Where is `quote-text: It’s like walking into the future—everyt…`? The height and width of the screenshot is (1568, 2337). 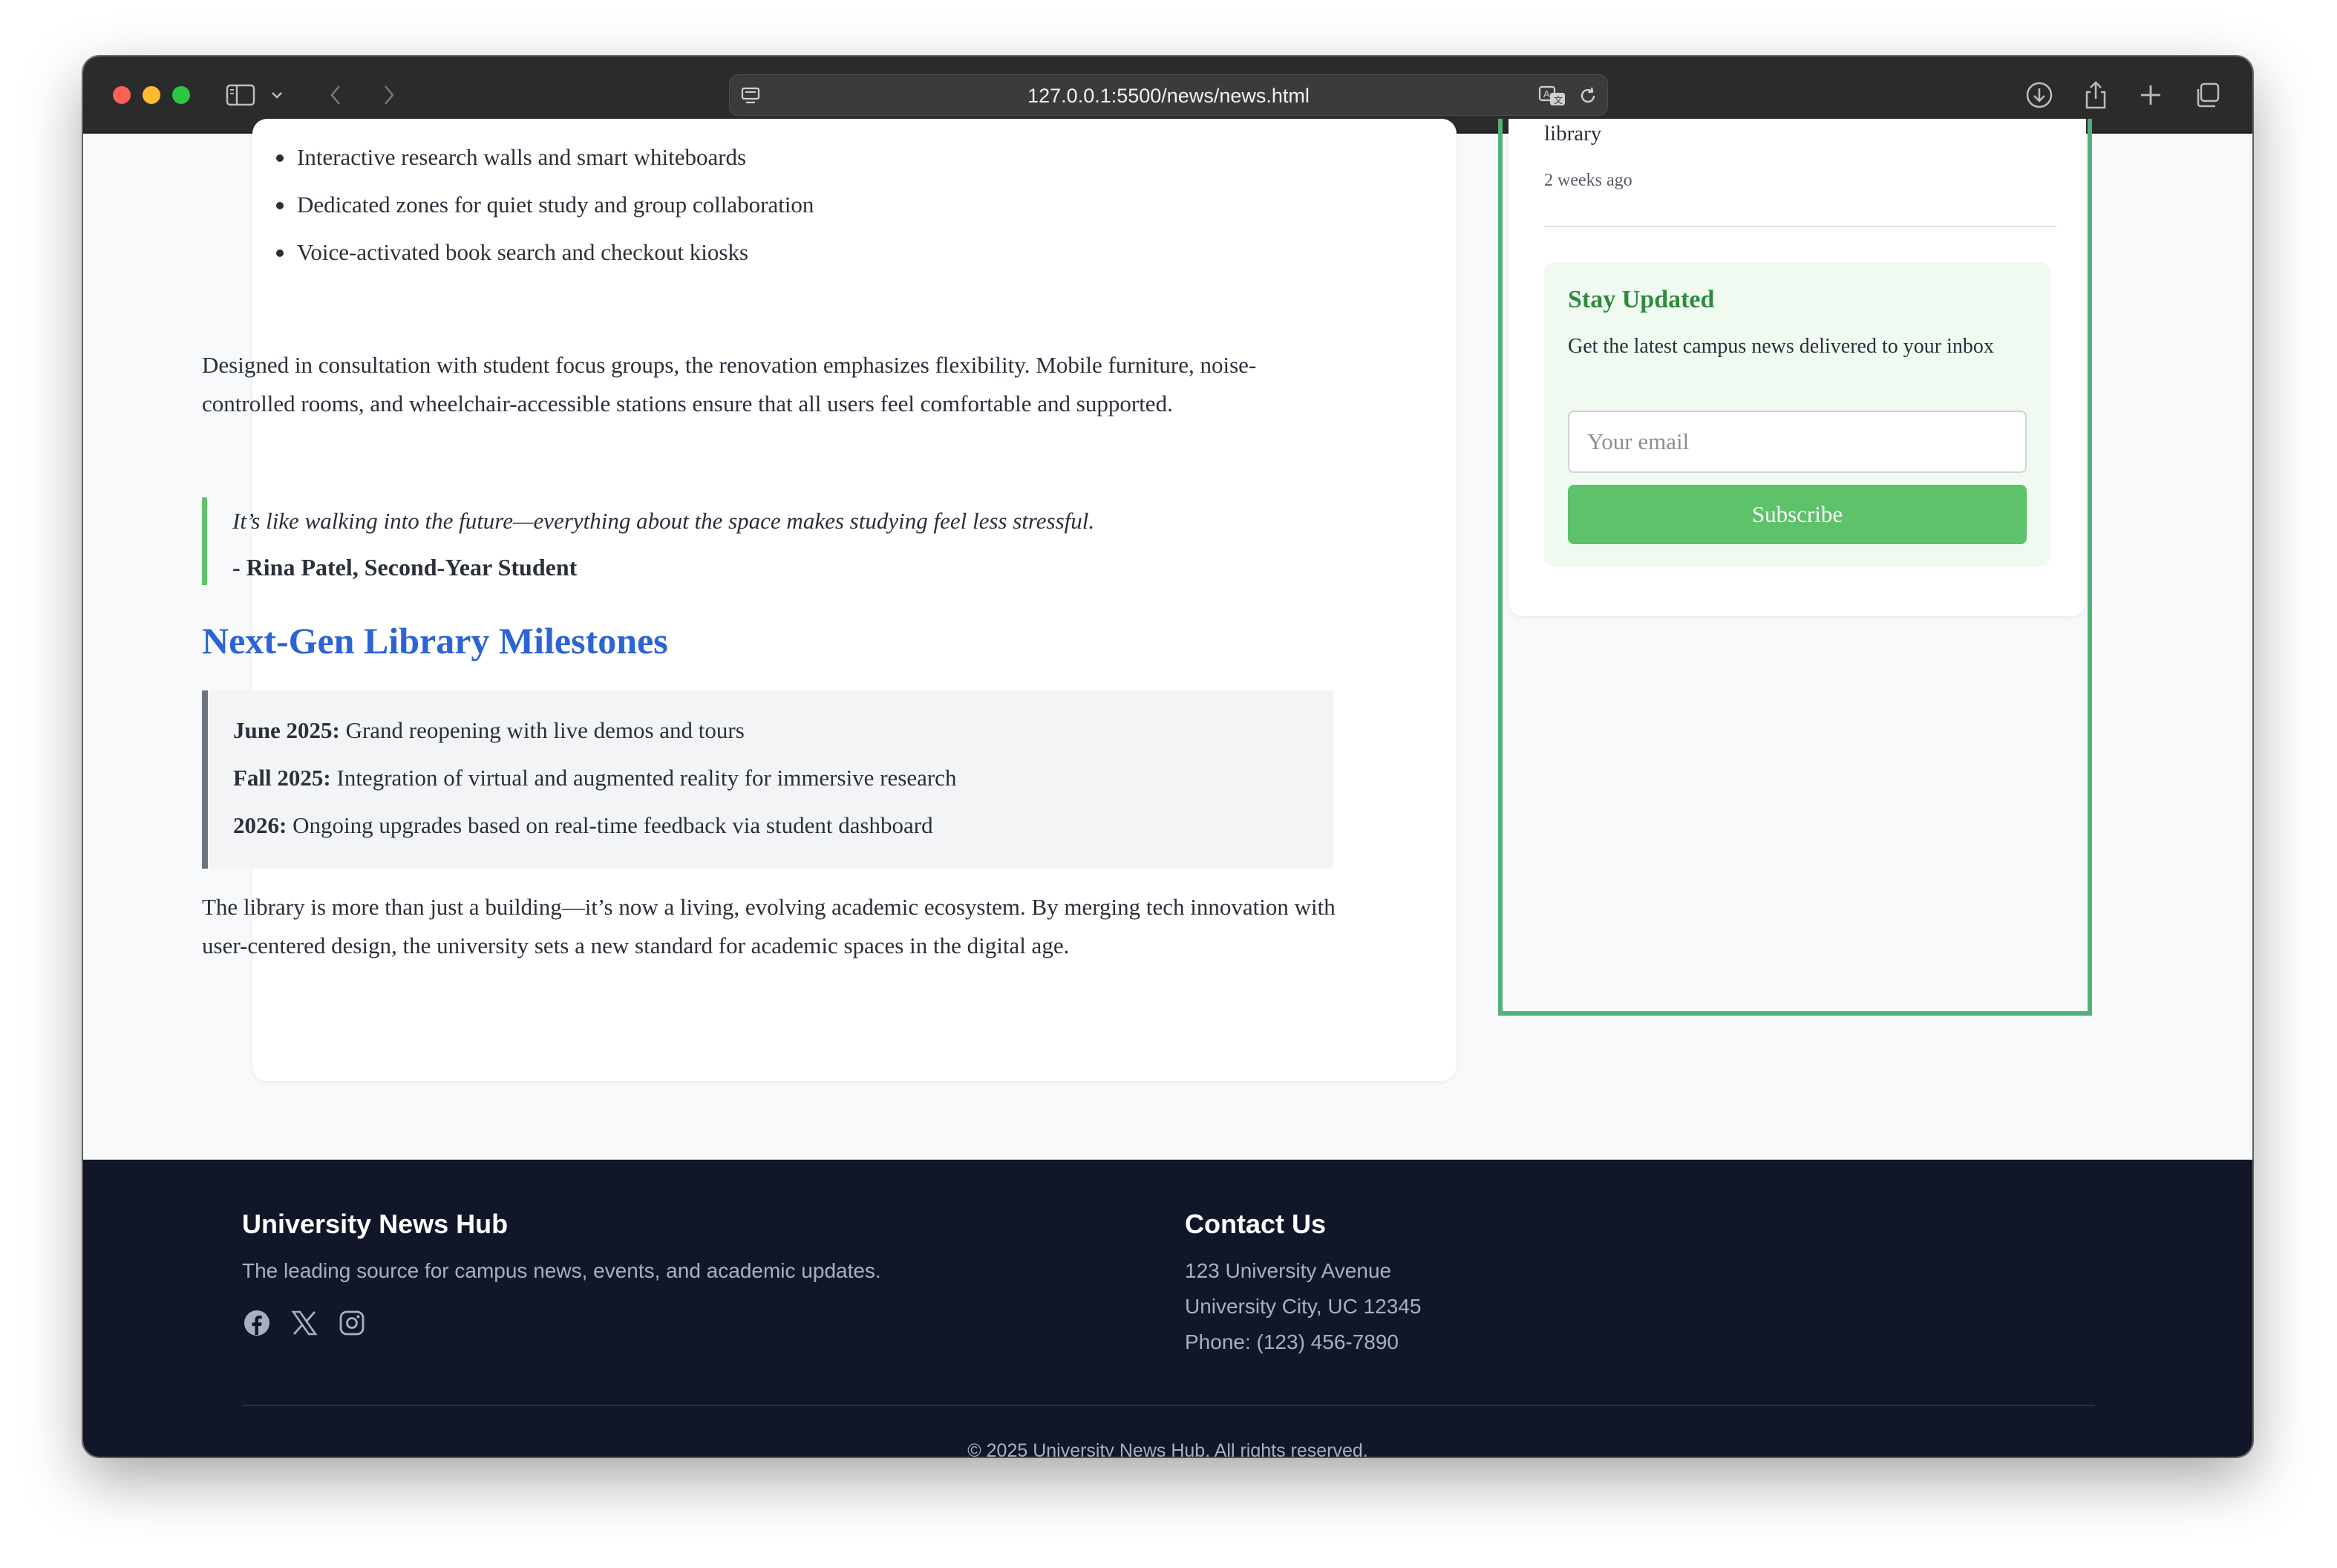
quote-text: It’s like walking into the future—everyt… is located at coordinates (663, 521).